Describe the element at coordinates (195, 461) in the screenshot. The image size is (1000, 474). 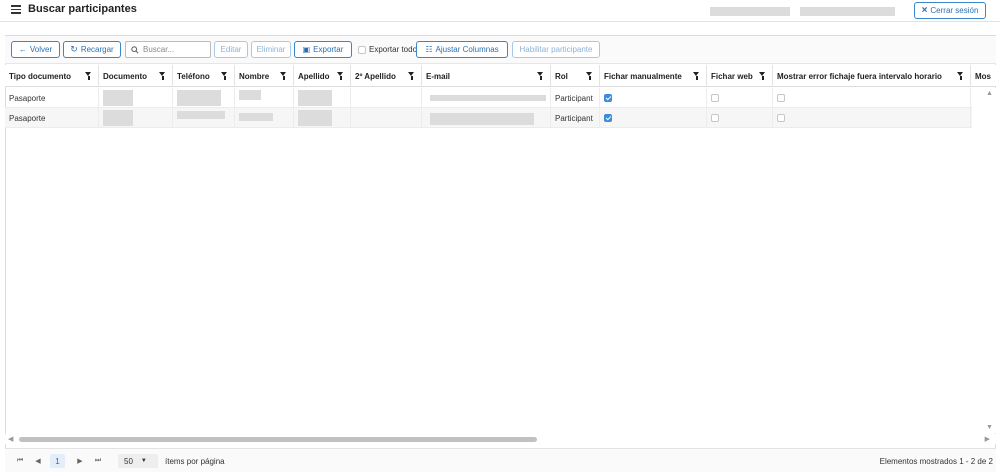
I see `per-page-label: ítems por página` at that location.